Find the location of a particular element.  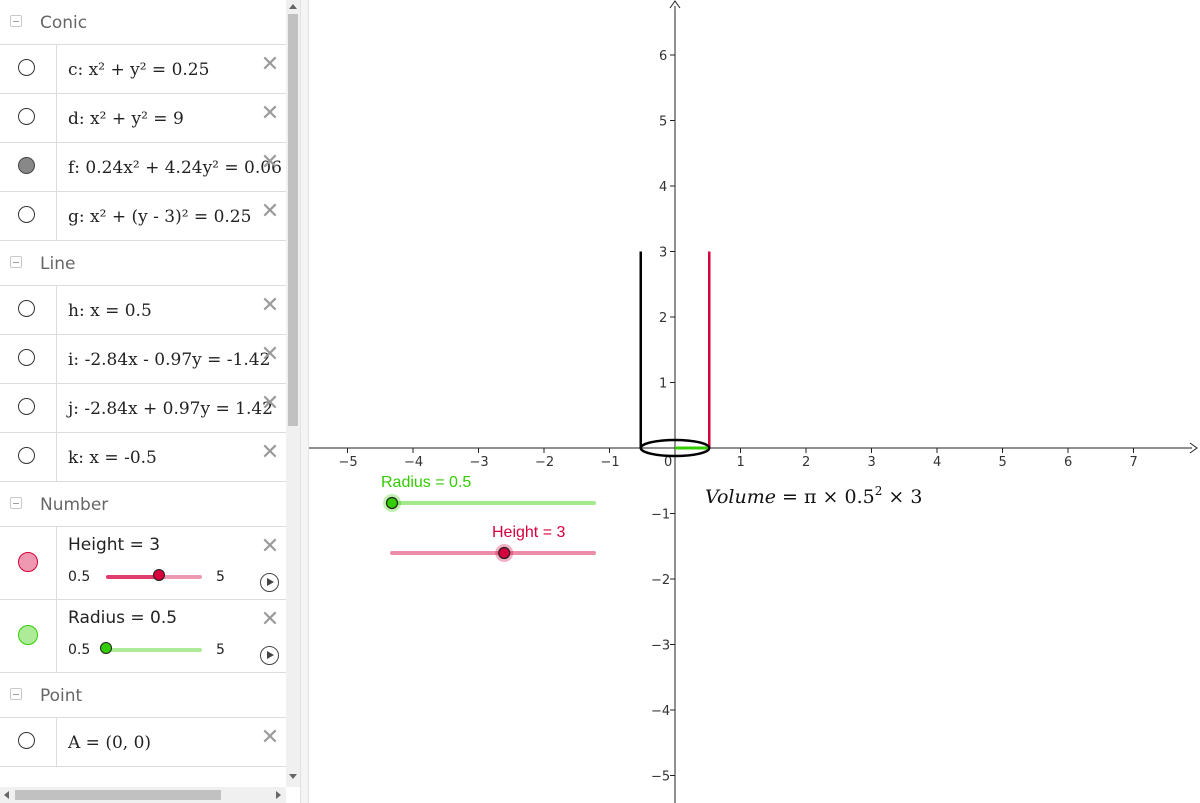

slider-fill is located at coordinates (133, 577).